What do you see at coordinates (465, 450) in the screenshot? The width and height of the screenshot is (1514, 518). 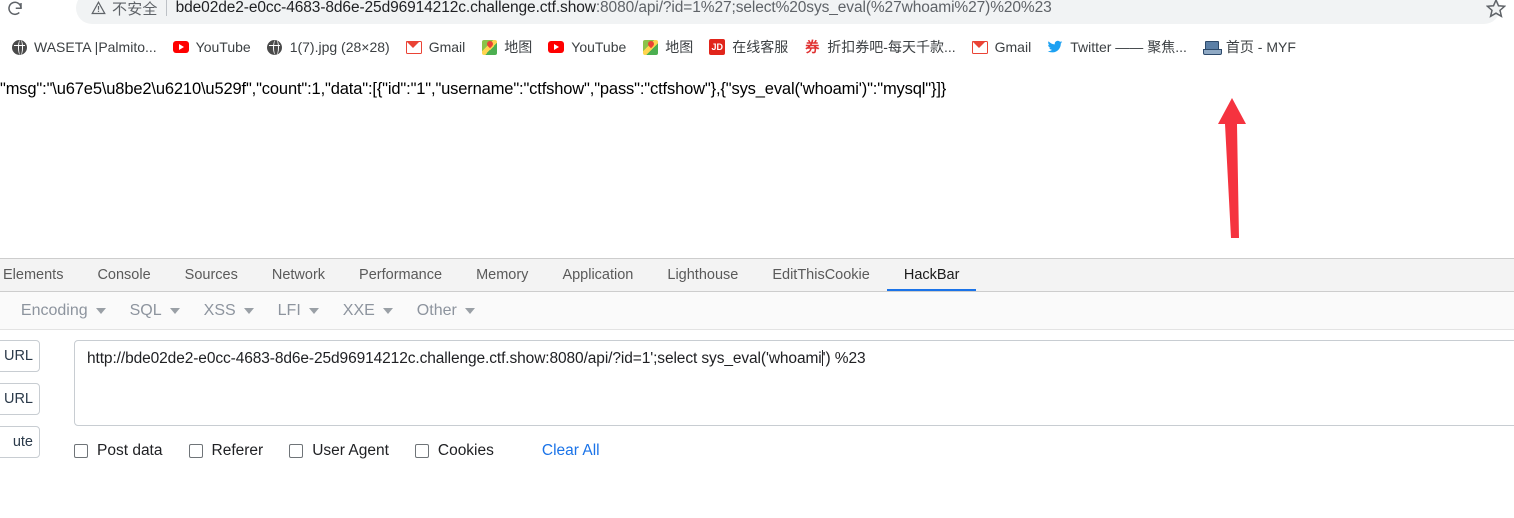 I see `option-label: Cookies` at bounding box center [465, 450].